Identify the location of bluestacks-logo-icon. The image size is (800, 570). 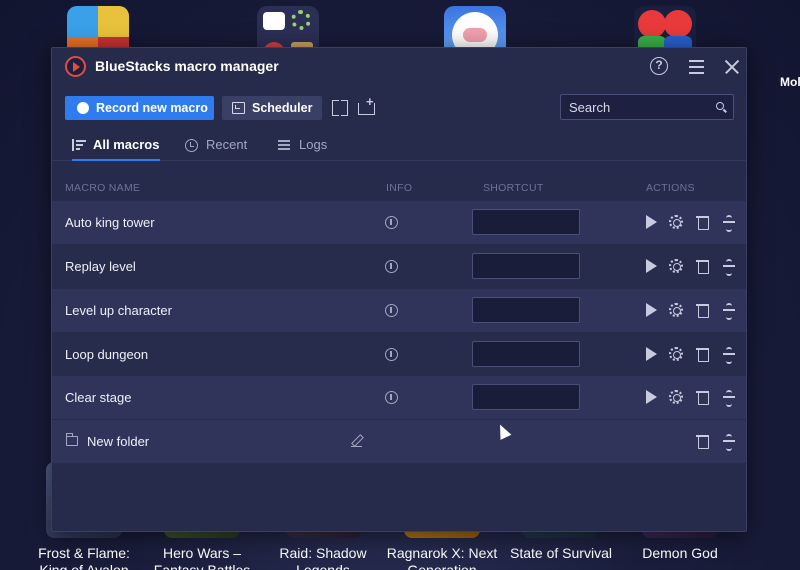
(75, 66).